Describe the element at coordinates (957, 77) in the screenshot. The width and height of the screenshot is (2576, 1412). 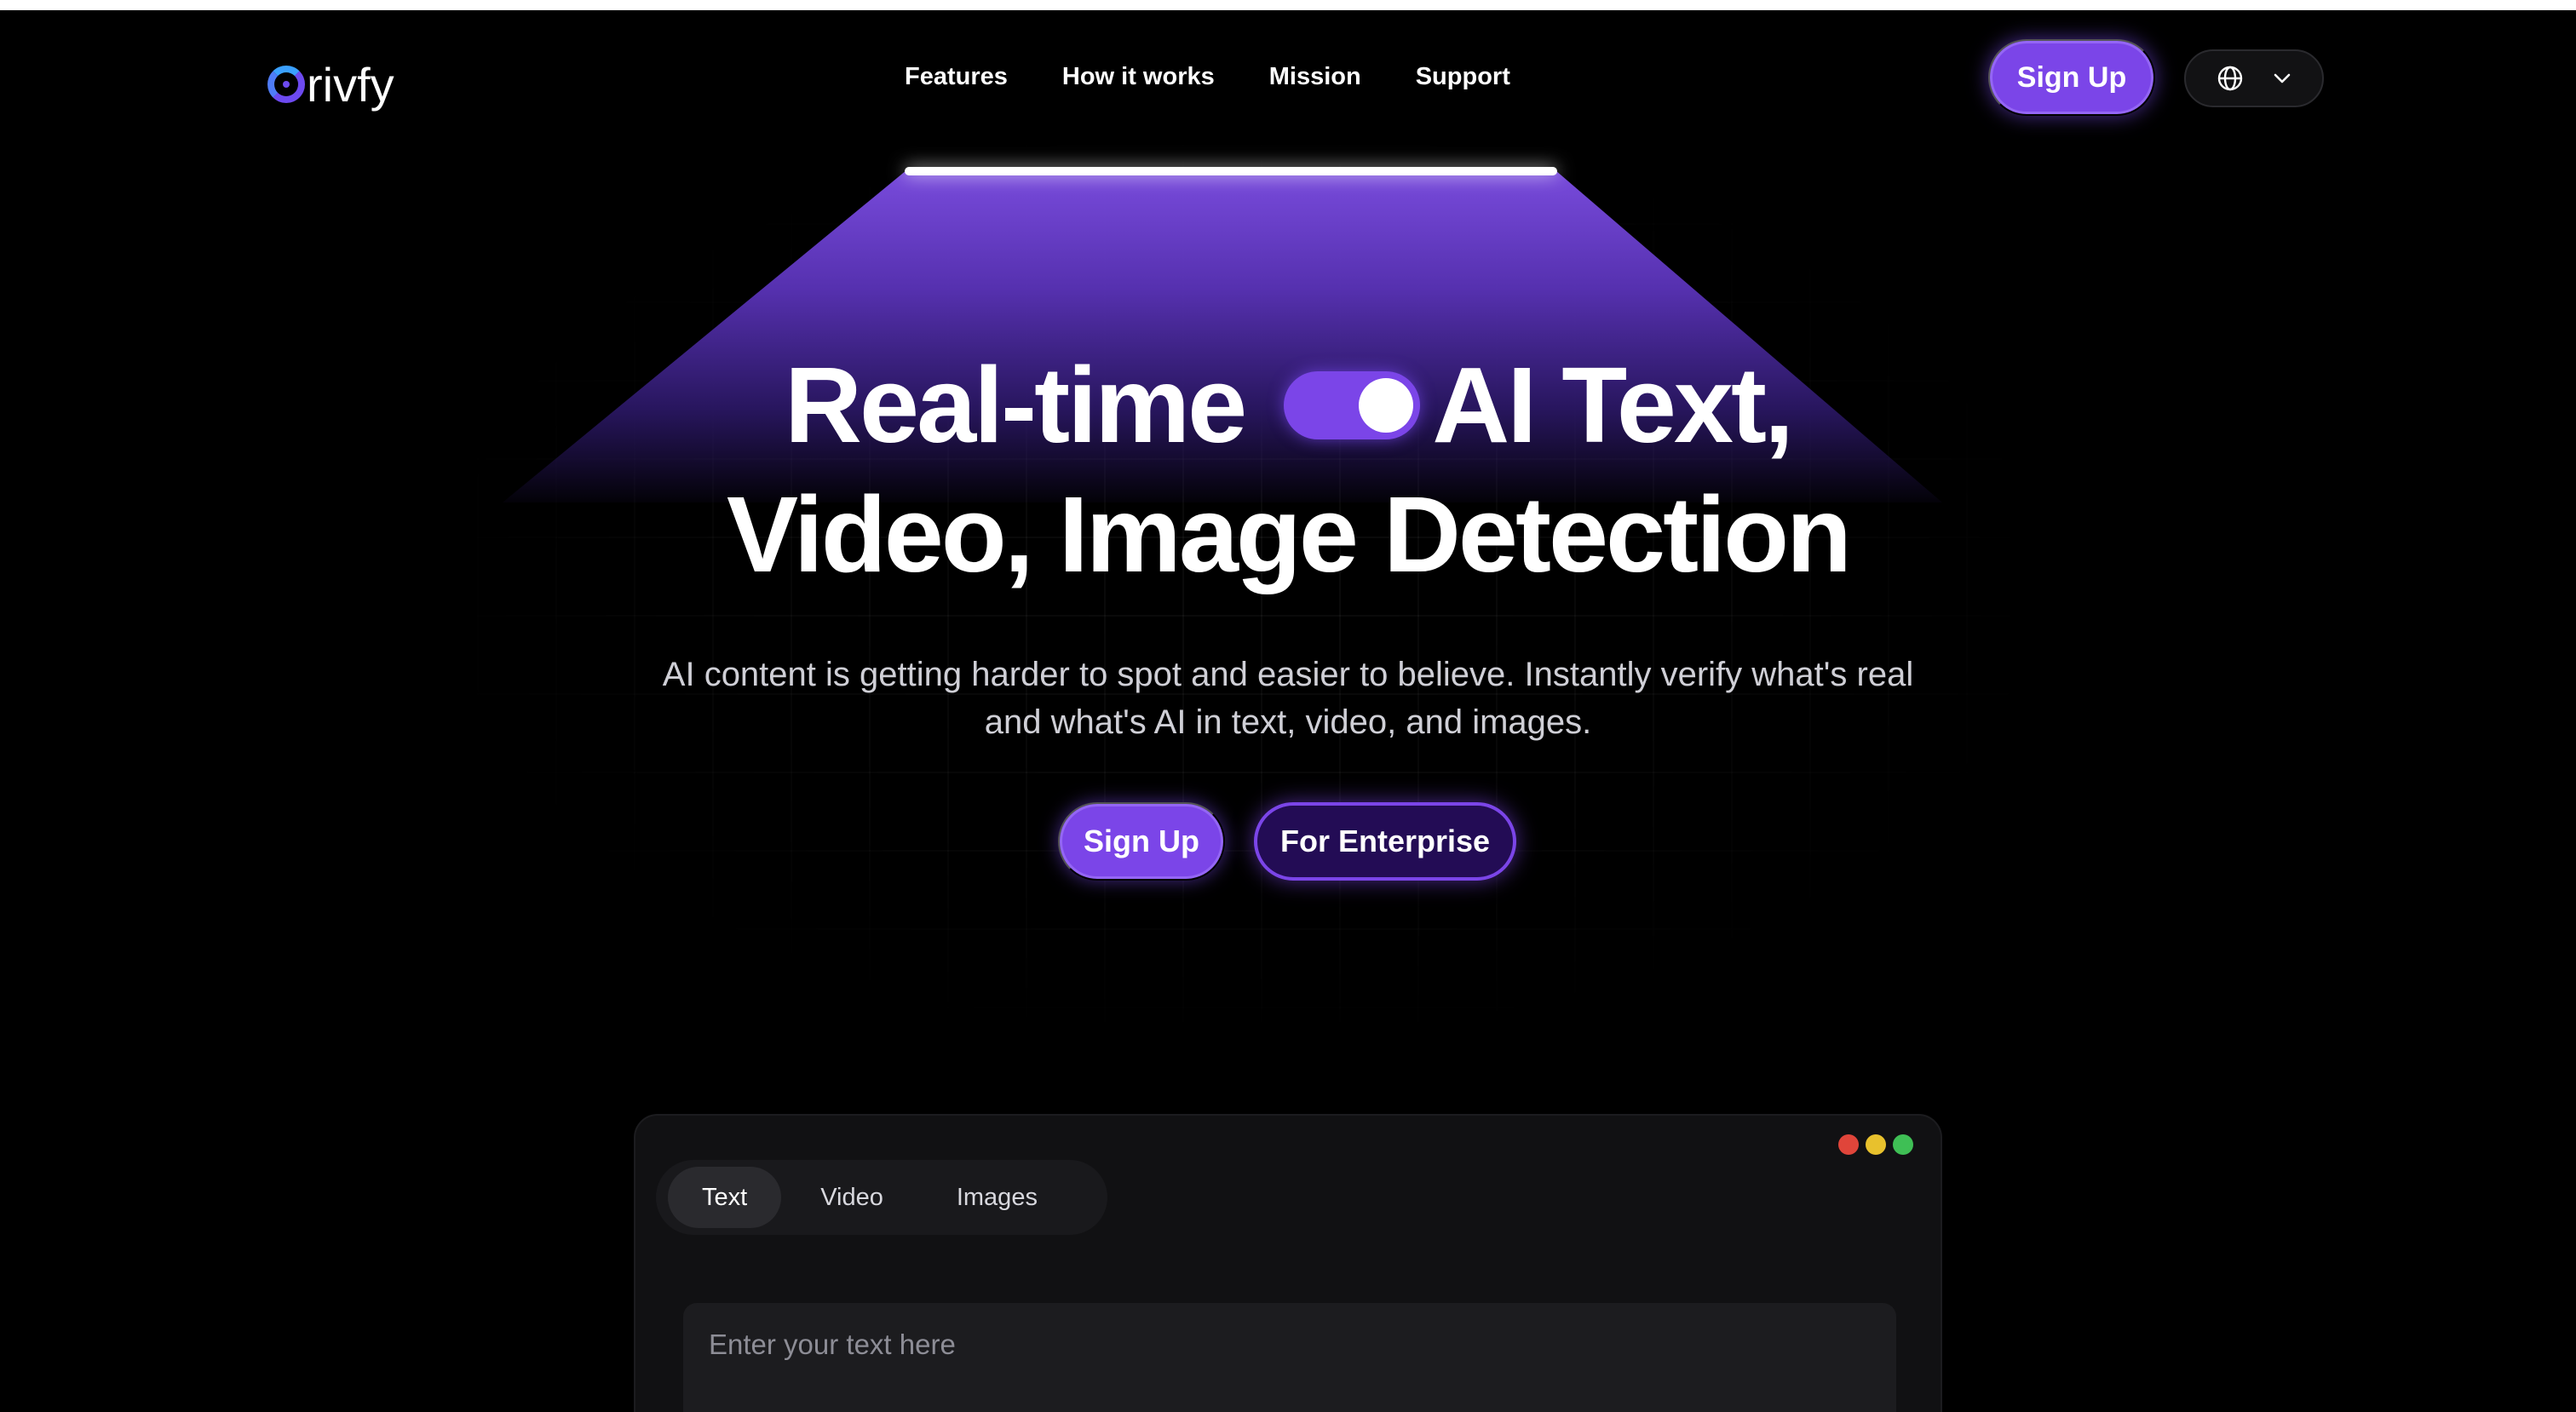
I see `nav-link-features: Features` at that location.